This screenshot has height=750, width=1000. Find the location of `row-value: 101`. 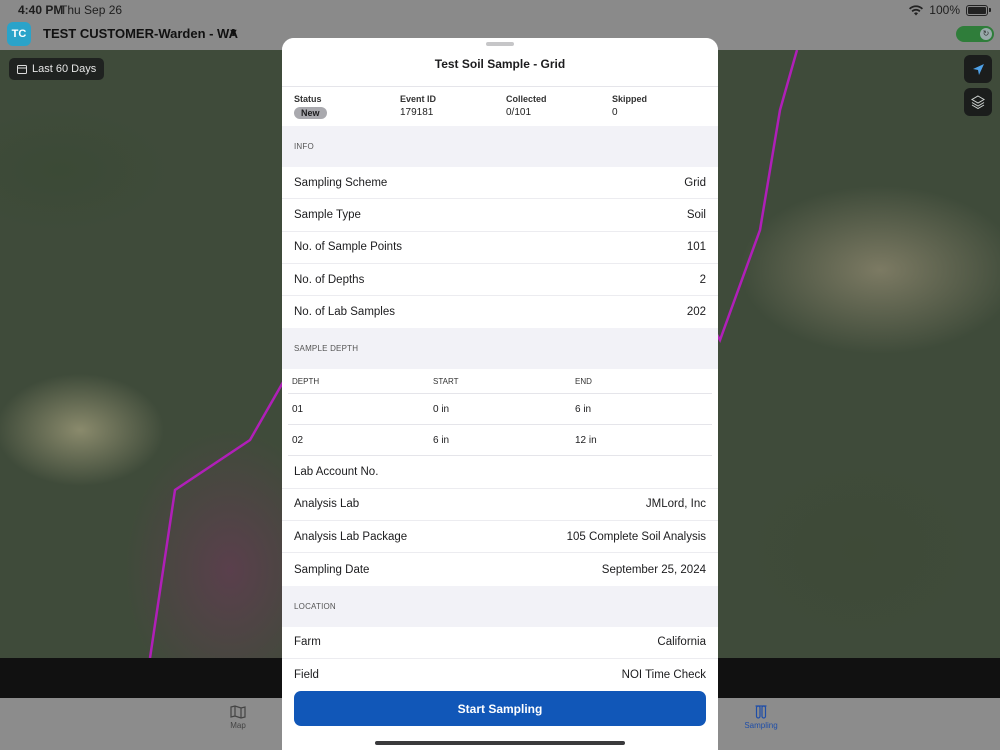

row-value: 101 is located at coordinates (696, 247).